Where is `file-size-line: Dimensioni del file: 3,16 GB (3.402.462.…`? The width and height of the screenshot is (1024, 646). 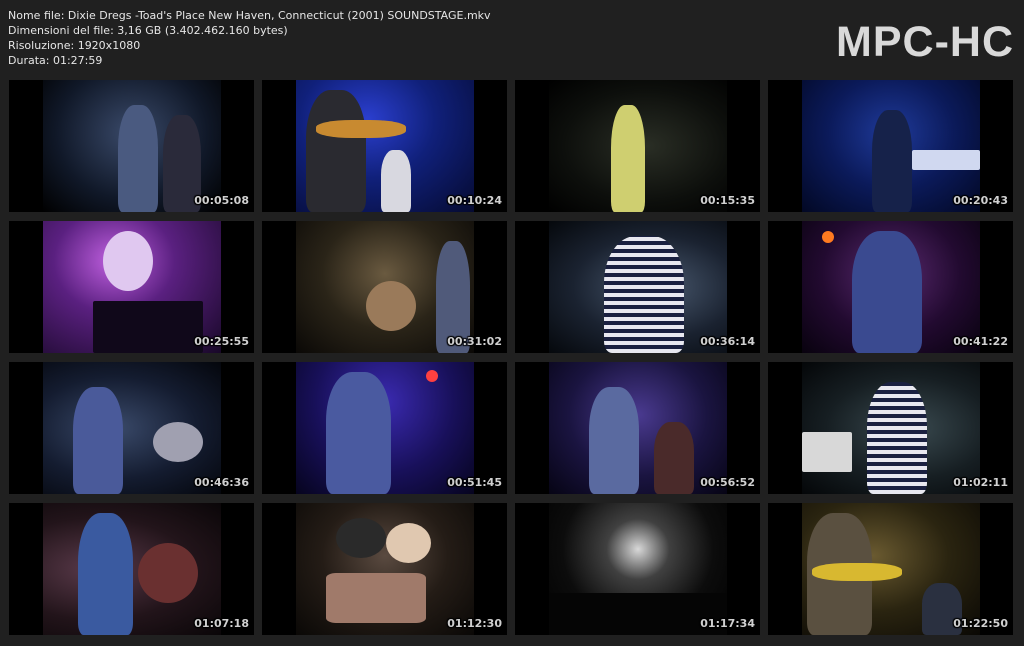 file-size-line: Dimensioni del file: 3,16 GB (3.402.462.… is located at coordinates (148, 30).